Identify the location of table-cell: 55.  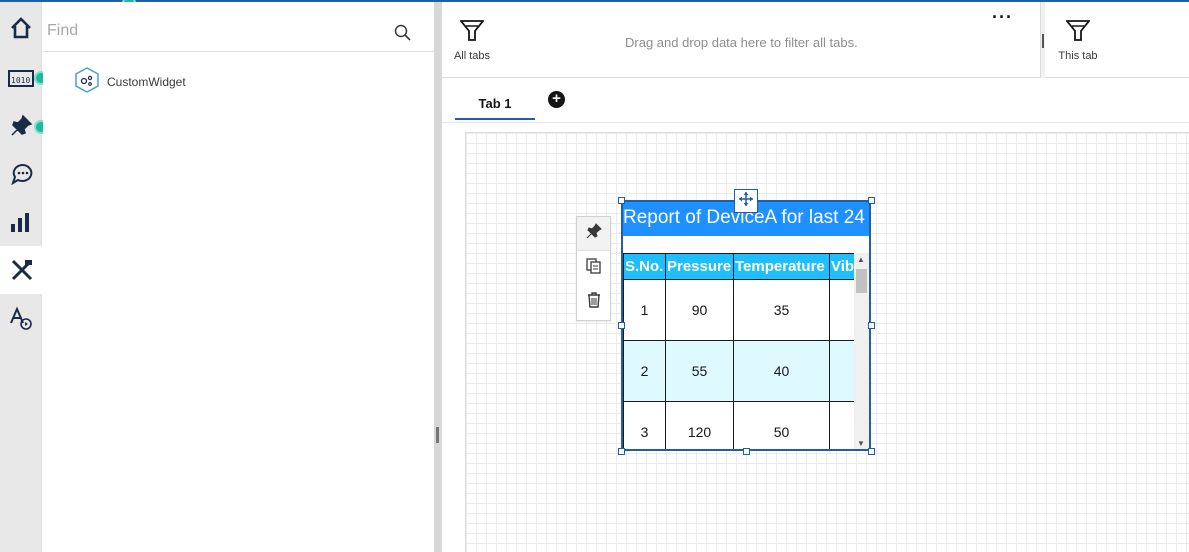
(699, 371).